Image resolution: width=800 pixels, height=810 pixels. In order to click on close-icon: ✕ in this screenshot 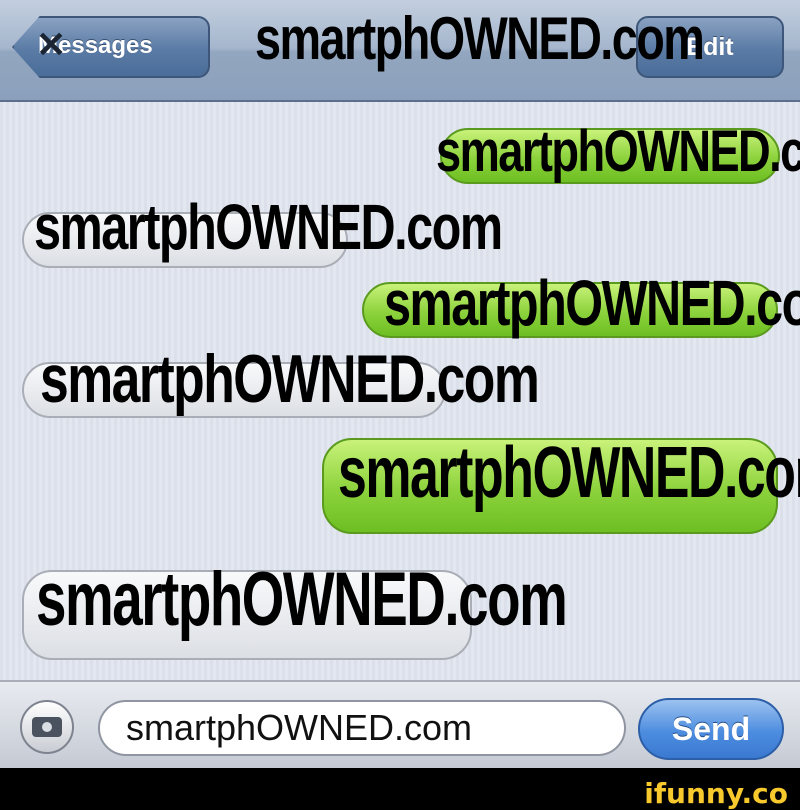, I will do `click(51, 44)`.